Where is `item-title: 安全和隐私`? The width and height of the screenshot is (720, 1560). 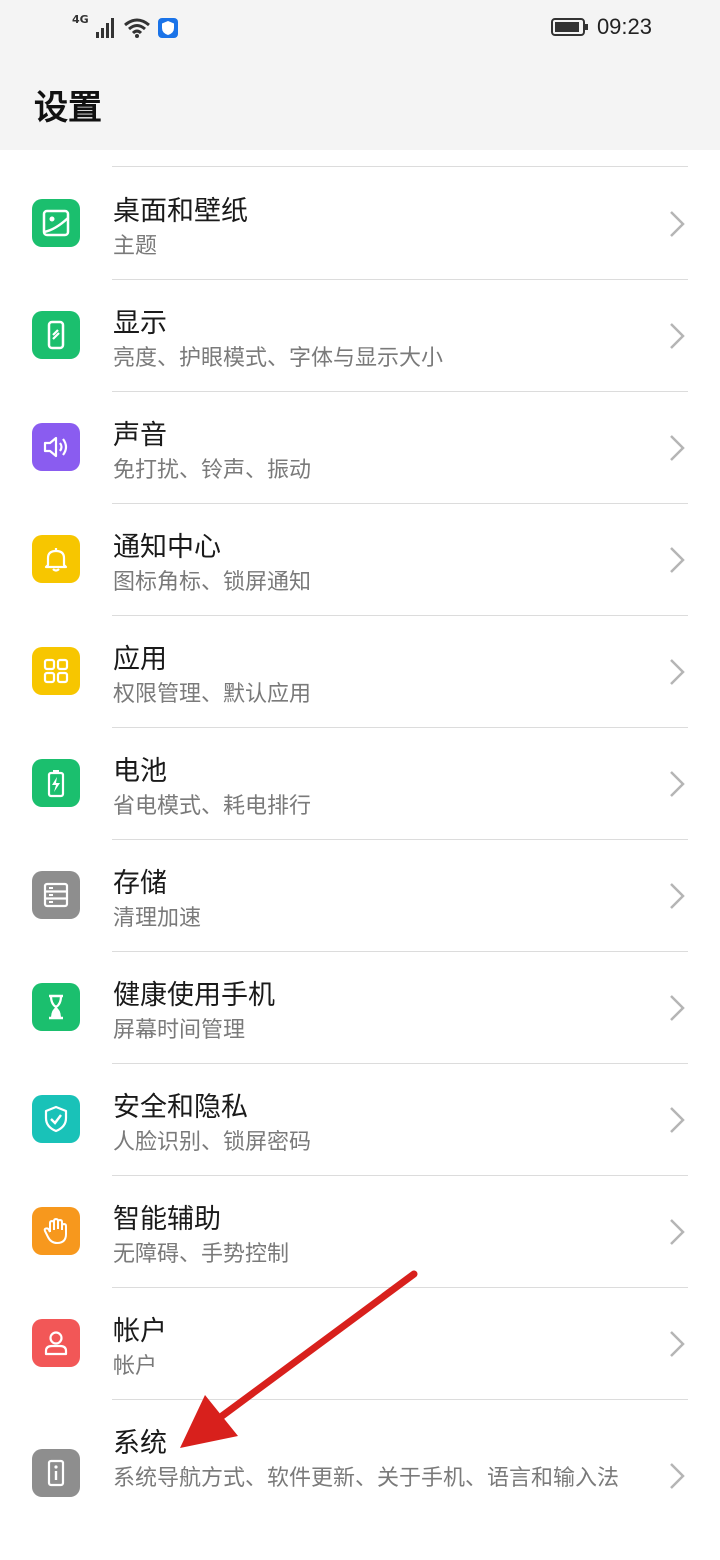 item-title: 安全和隐私 is located at coordinates (180, 1107).